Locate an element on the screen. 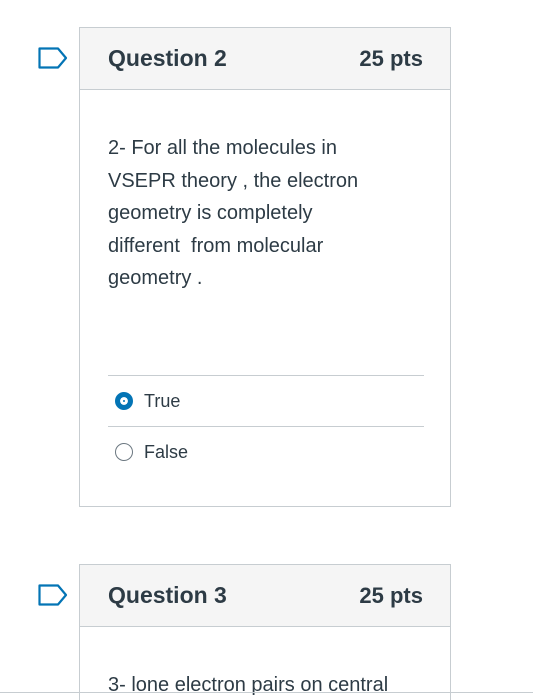 This screenshot has height=700, width=533. question-text: 3- lone electron pairs on central is located at coordinates (248, 685).